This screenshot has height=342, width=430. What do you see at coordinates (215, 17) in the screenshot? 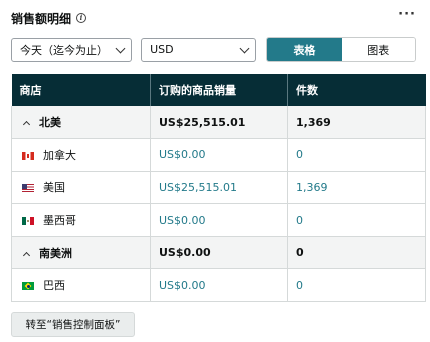
I see `widget-header: 销售额明细 i ···` at bounding box center [215, 17].